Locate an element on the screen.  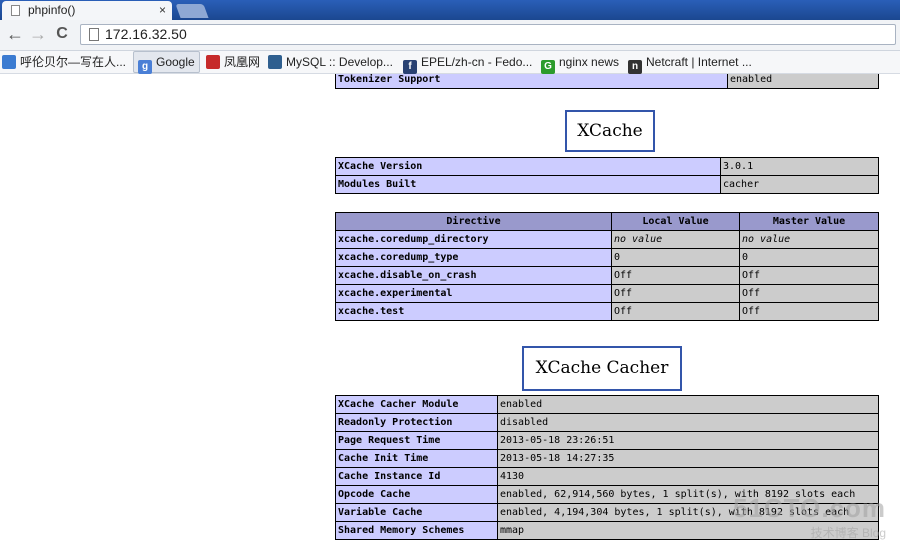
directive-local: no value is located at coordinates (675, 239).